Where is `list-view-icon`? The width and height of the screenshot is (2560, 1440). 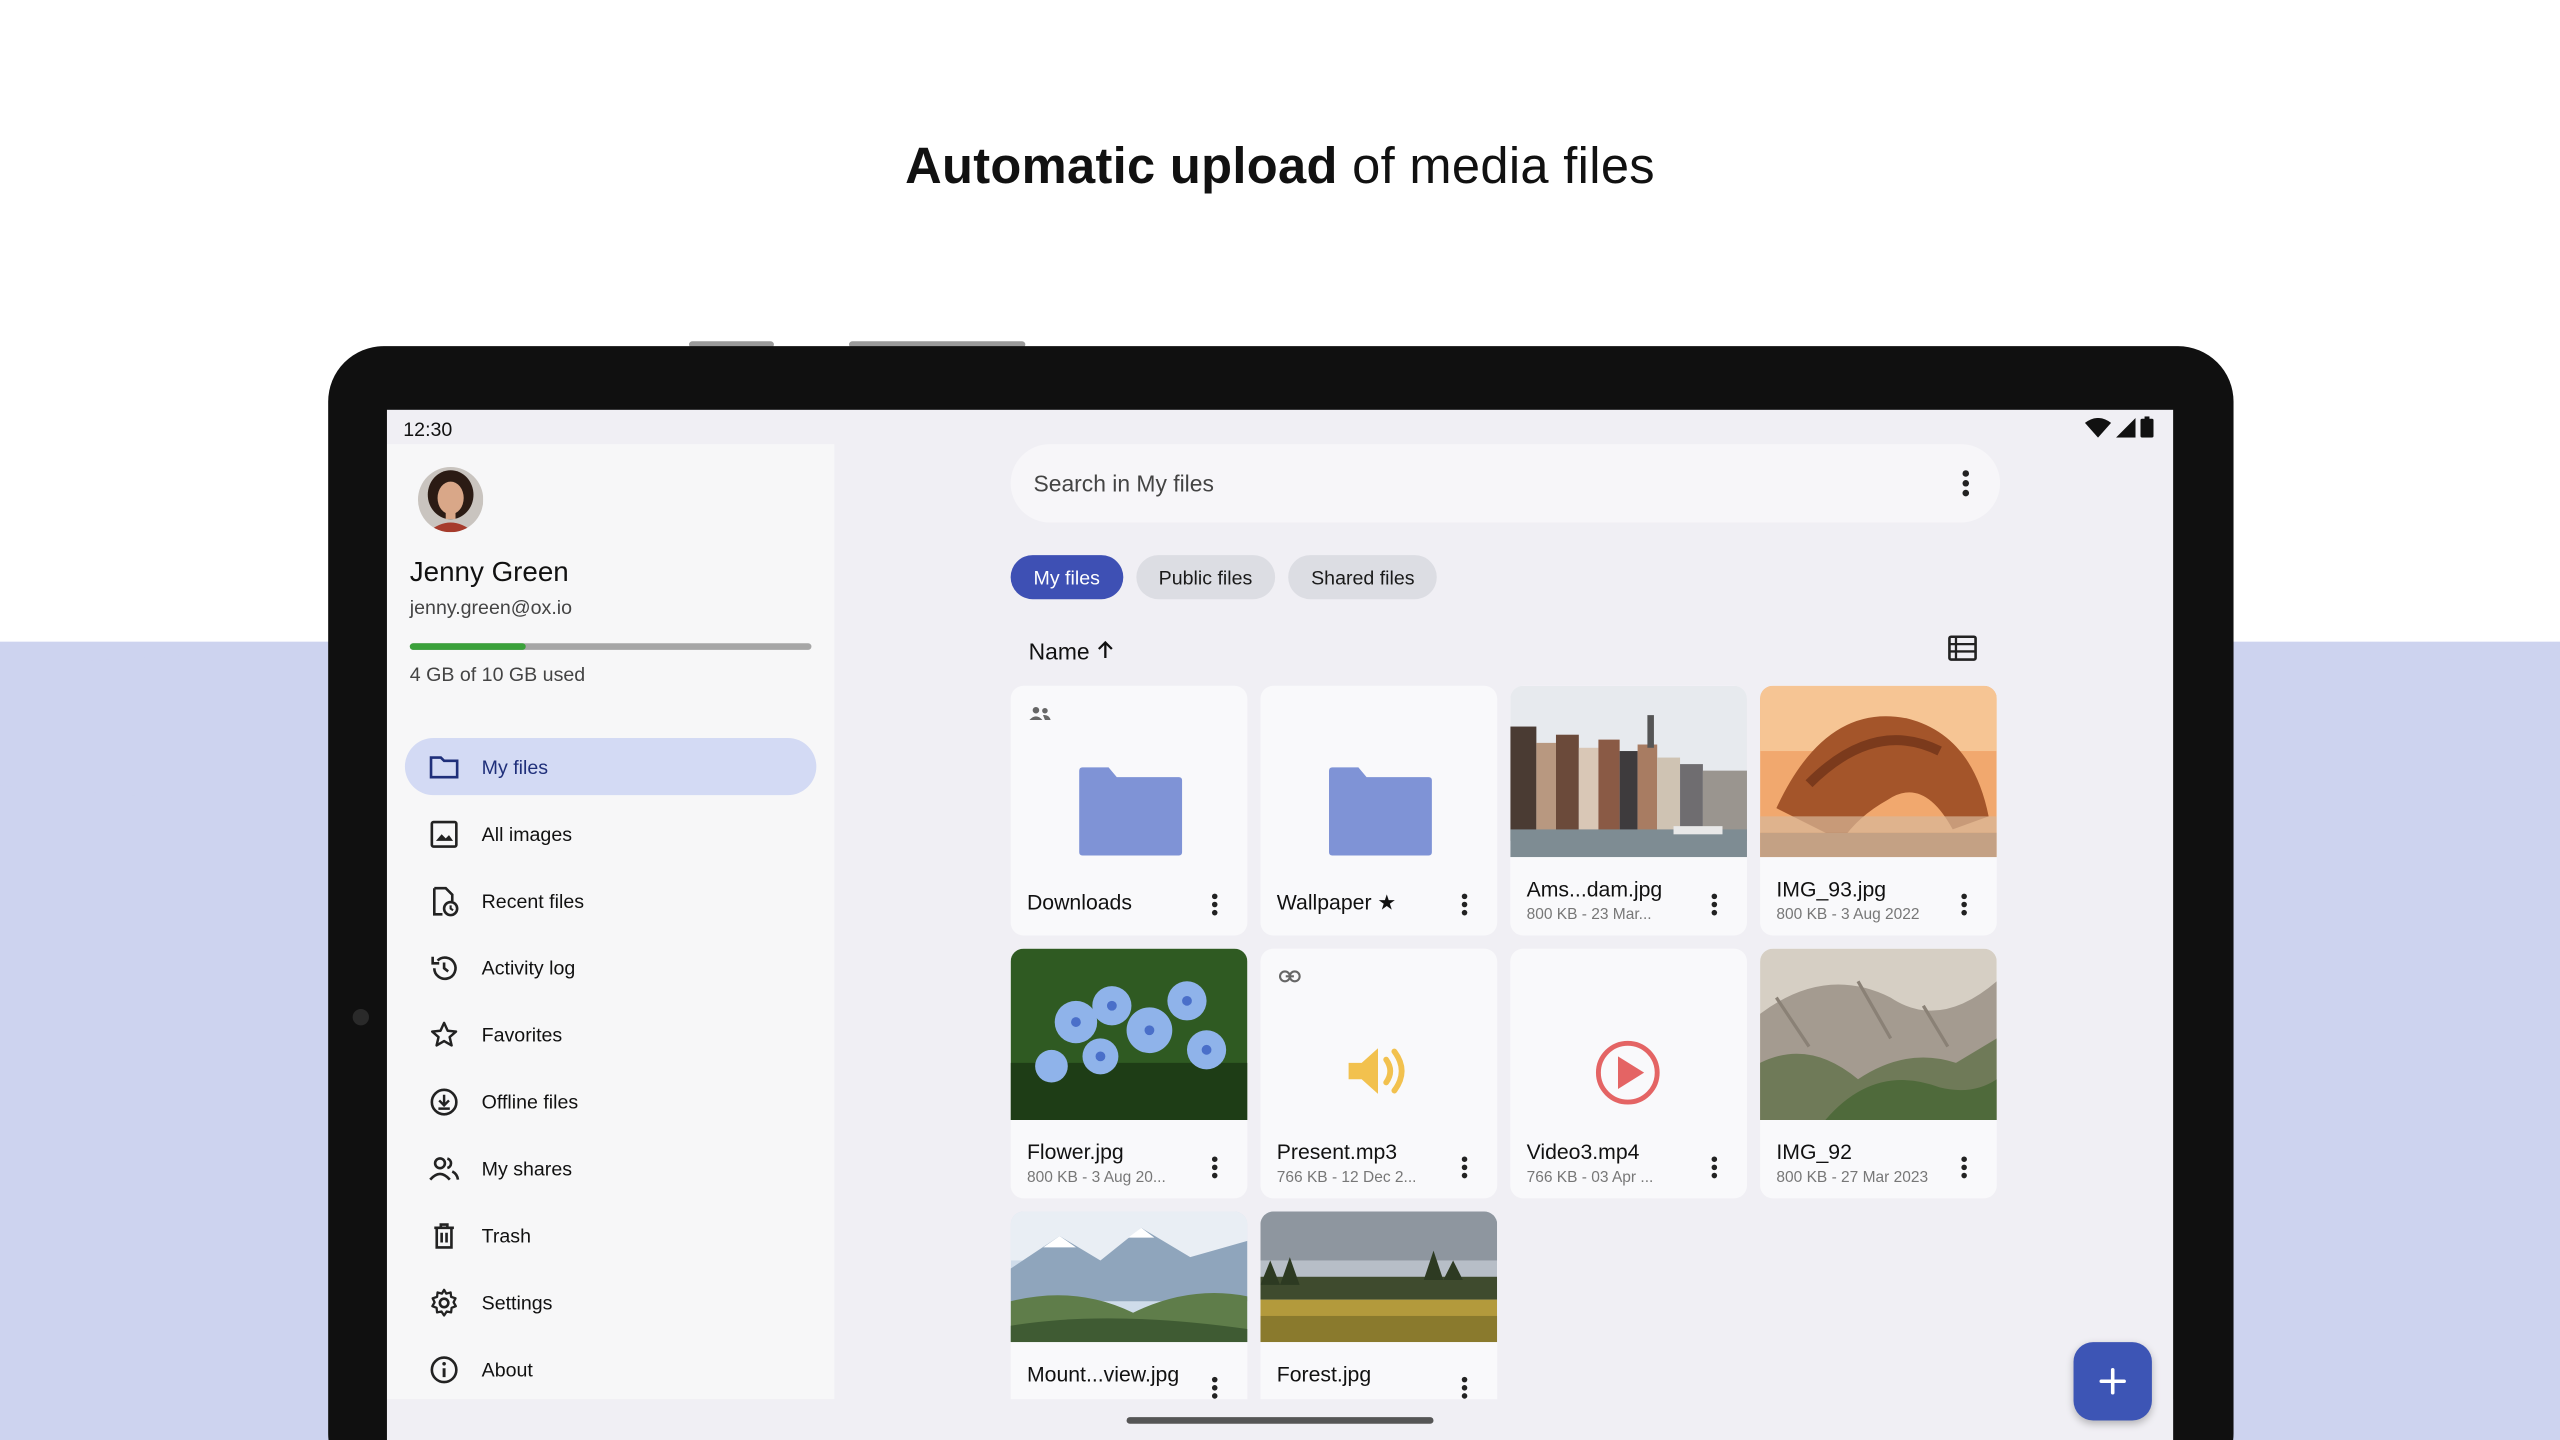 list-view-icon is located at coordinates (1962, 648).